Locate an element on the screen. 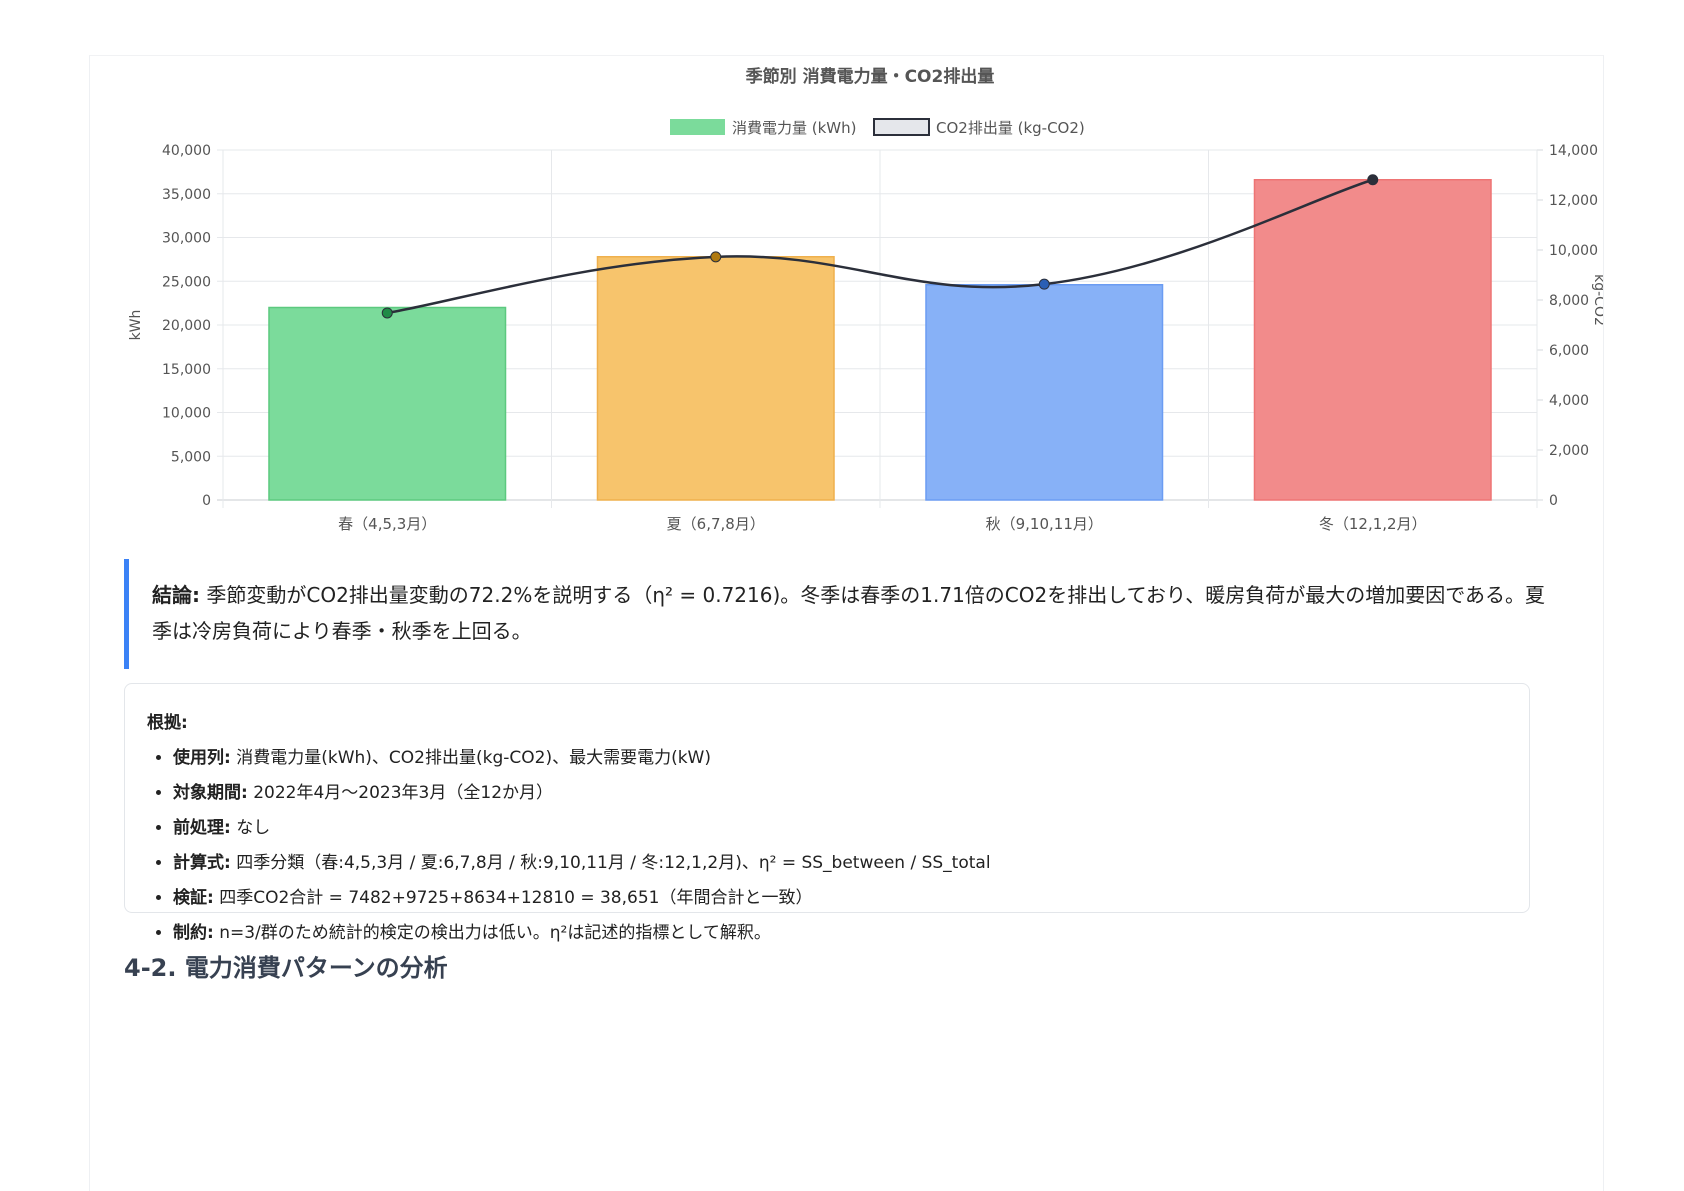 The image size is (1684, 1191). y-left-tick-label: 20,000 is located at coordinates (186, 326).